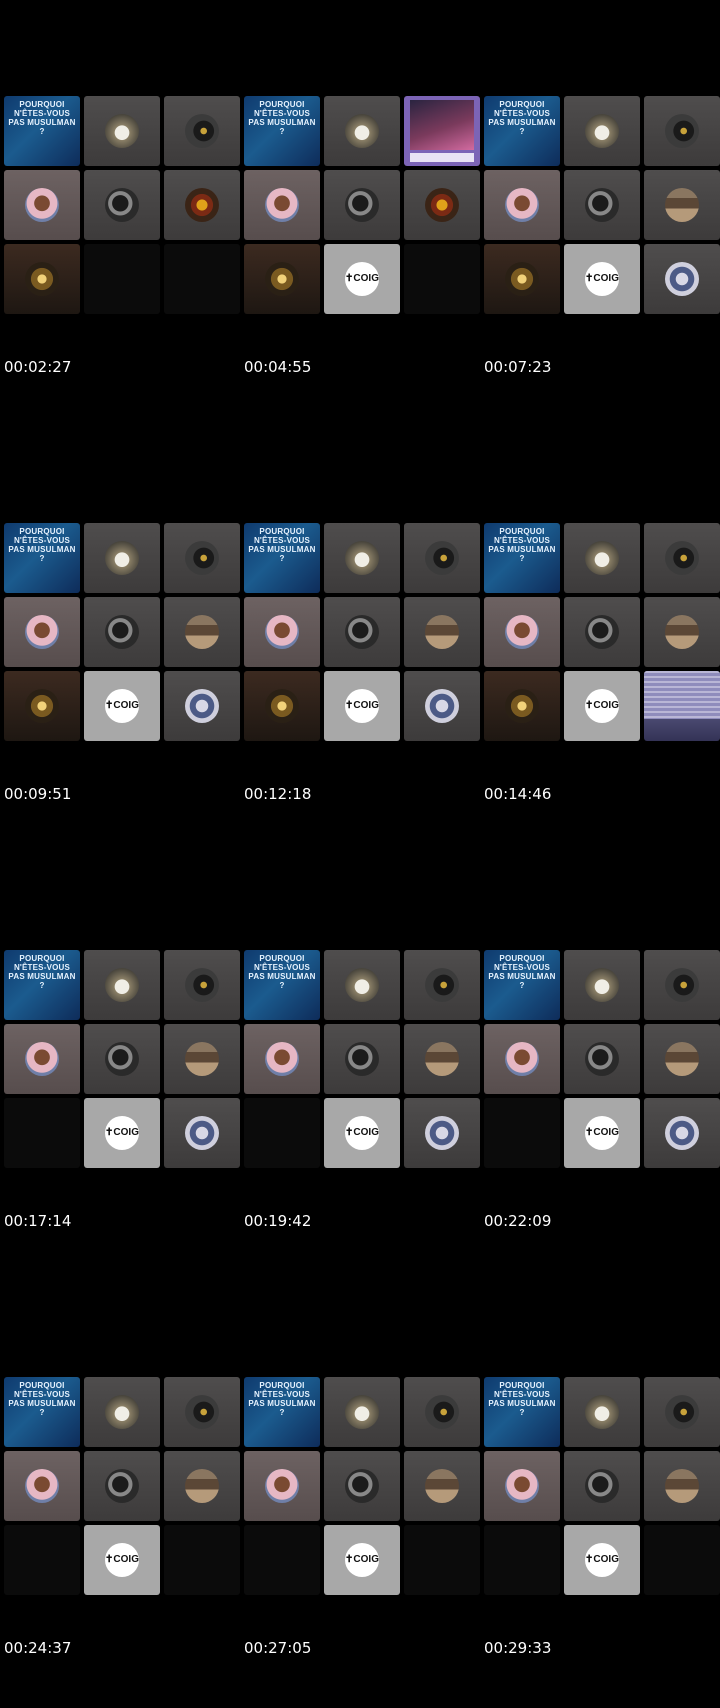  I want to click on frame-timestamp: 00:22:09, so click(518, 1221).